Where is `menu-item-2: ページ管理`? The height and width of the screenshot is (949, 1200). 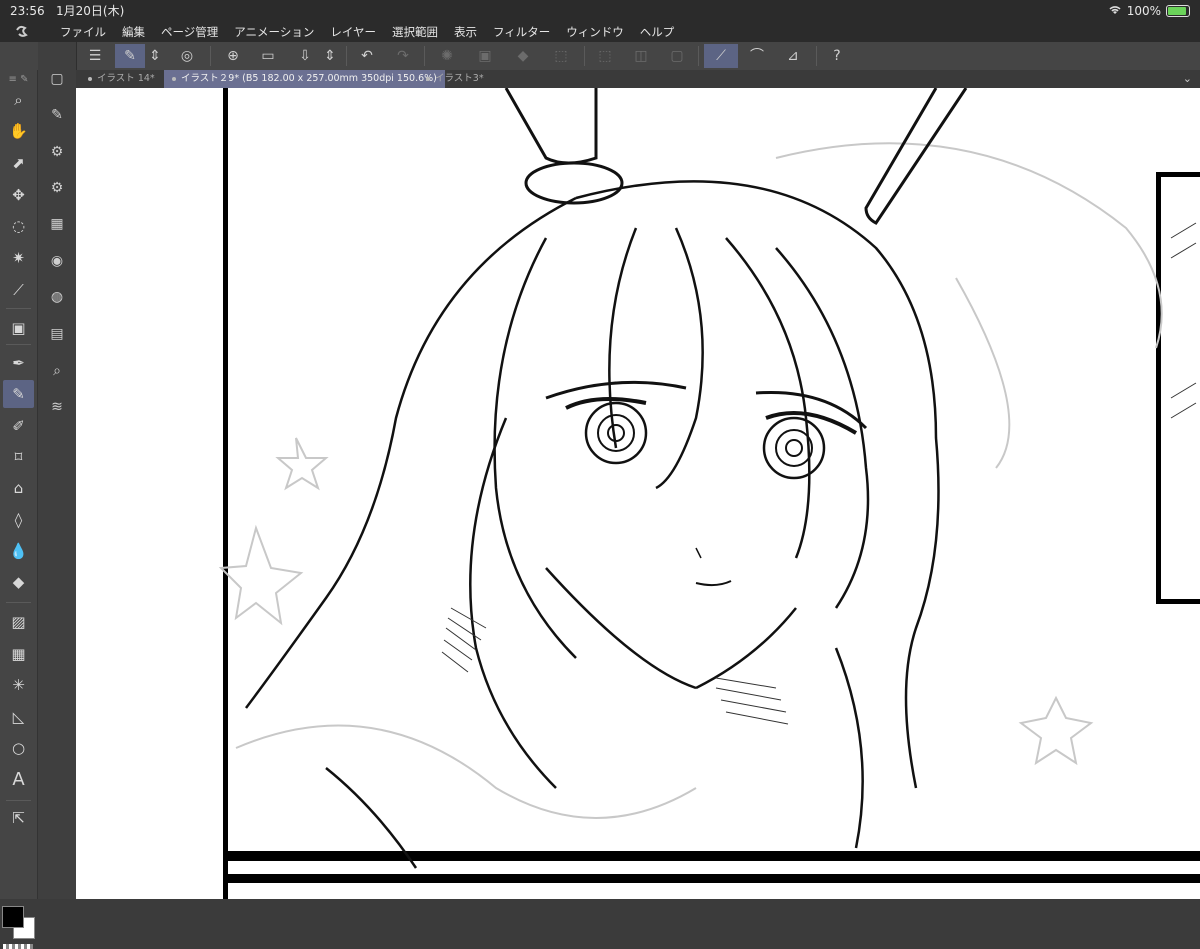 menu-item-2: ページ管理 is located at coordinates (189, 32).